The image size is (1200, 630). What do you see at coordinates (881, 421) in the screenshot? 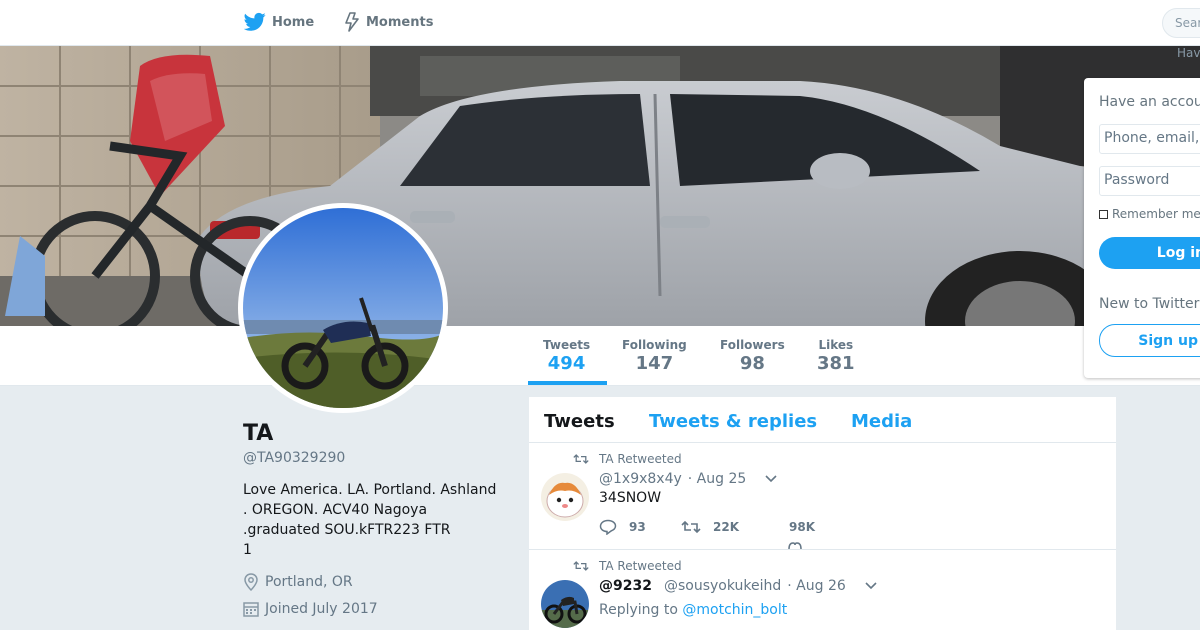
I see `tab-media: Media` at bounding box center [881, 421].